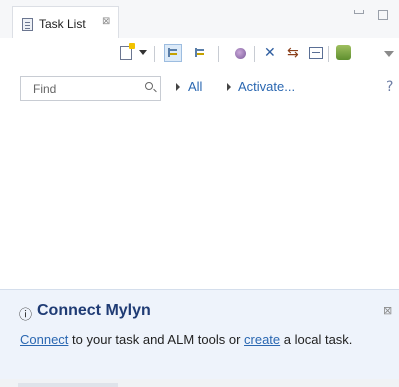 The image size is (399, 387). I want to click on show-categorized-icon, so click(173, 53).